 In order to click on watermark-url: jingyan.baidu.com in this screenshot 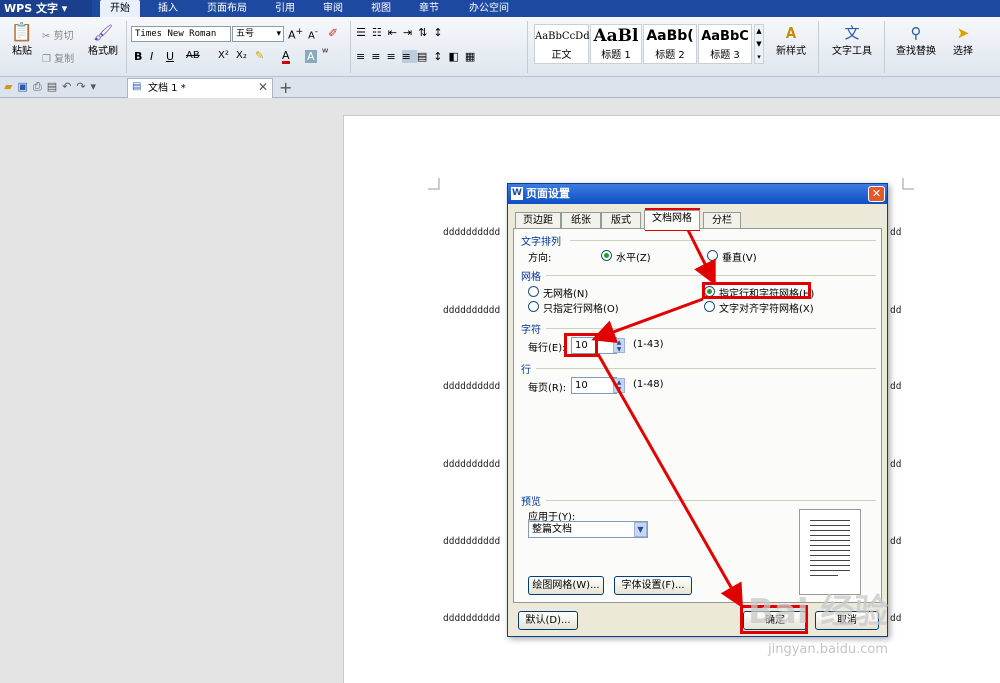, I will do `click(828, 649)`.